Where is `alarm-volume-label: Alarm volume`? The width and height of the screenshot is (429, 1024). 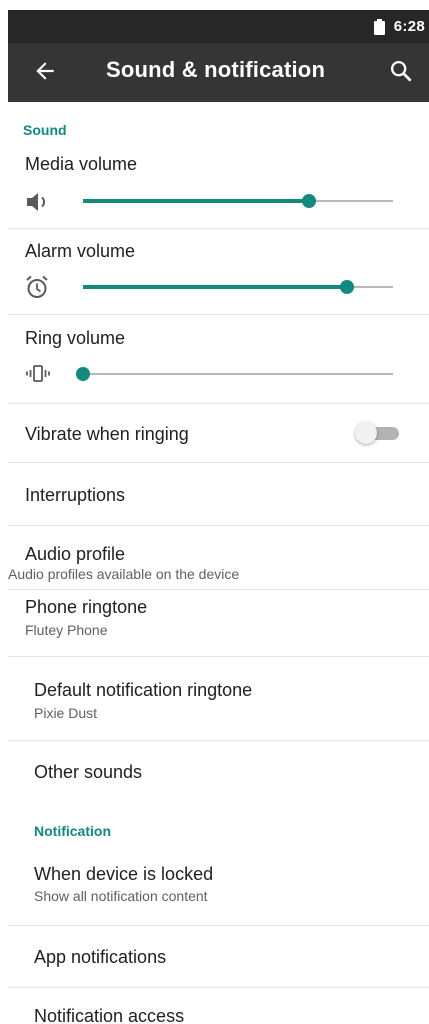
alarm-volume-label: Alarm volume is located at coordinates (80, 251).